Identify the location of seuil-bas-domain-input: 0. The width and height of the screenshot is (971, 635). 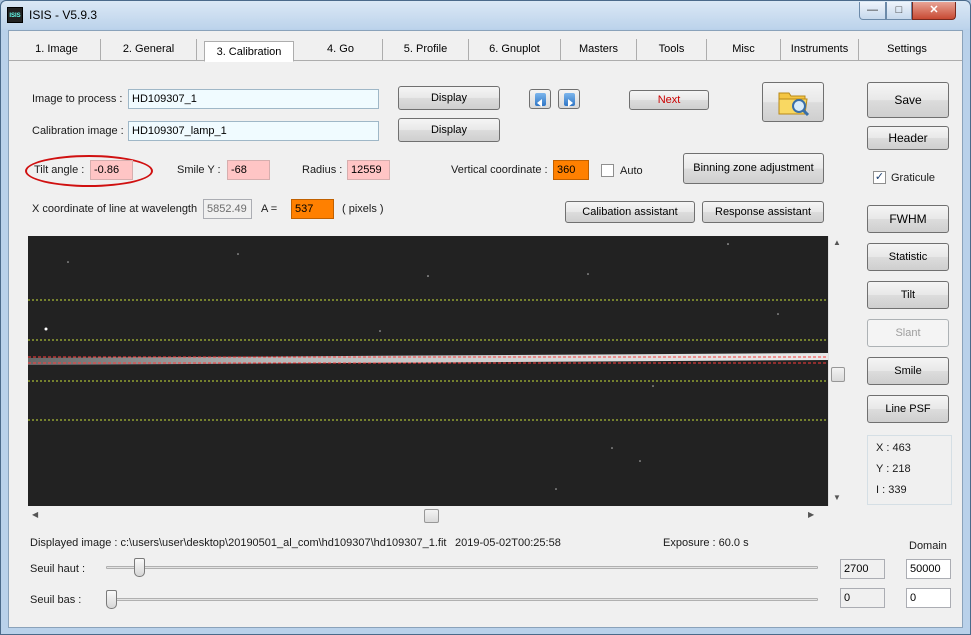
(928, 598).